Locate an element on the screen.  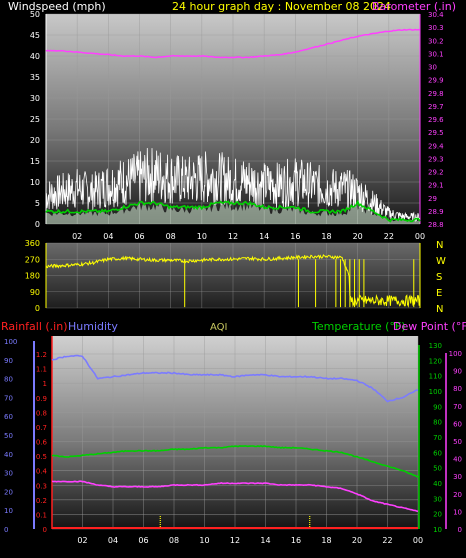
bottom-time-tick-label: 08 is located at coordinates (174, 540).